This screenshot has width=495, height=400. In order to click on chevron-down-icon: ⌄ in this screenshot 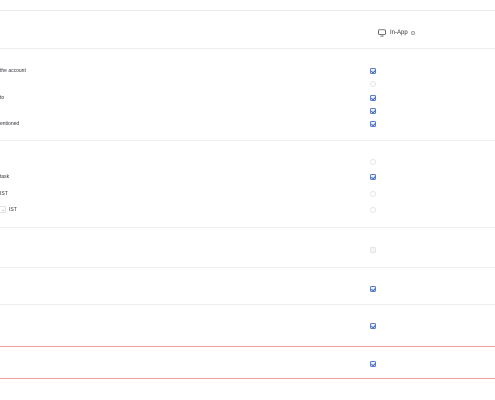, I will do `click(3, 209)`.